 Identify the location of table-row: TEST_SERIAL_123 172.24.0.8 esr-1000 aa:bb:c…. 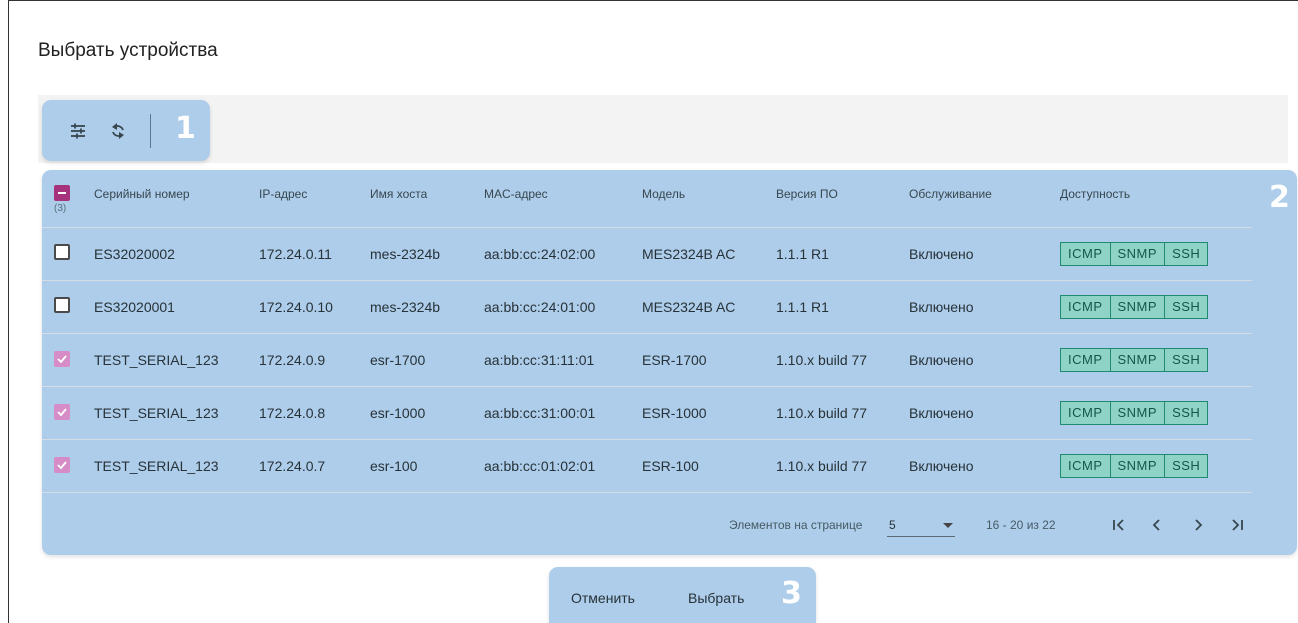
(647, 412).